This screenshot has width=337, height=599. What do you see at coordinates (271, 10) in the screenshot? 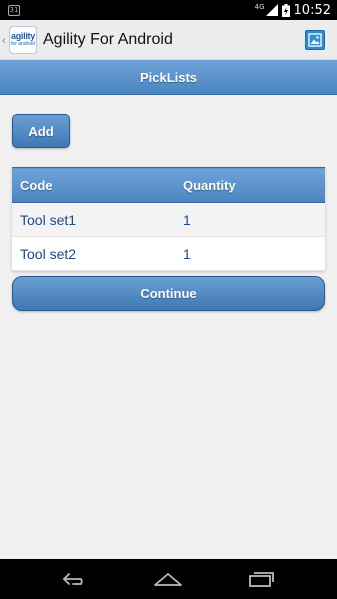
I see `signal-icon` at bounding box center [271, 10].